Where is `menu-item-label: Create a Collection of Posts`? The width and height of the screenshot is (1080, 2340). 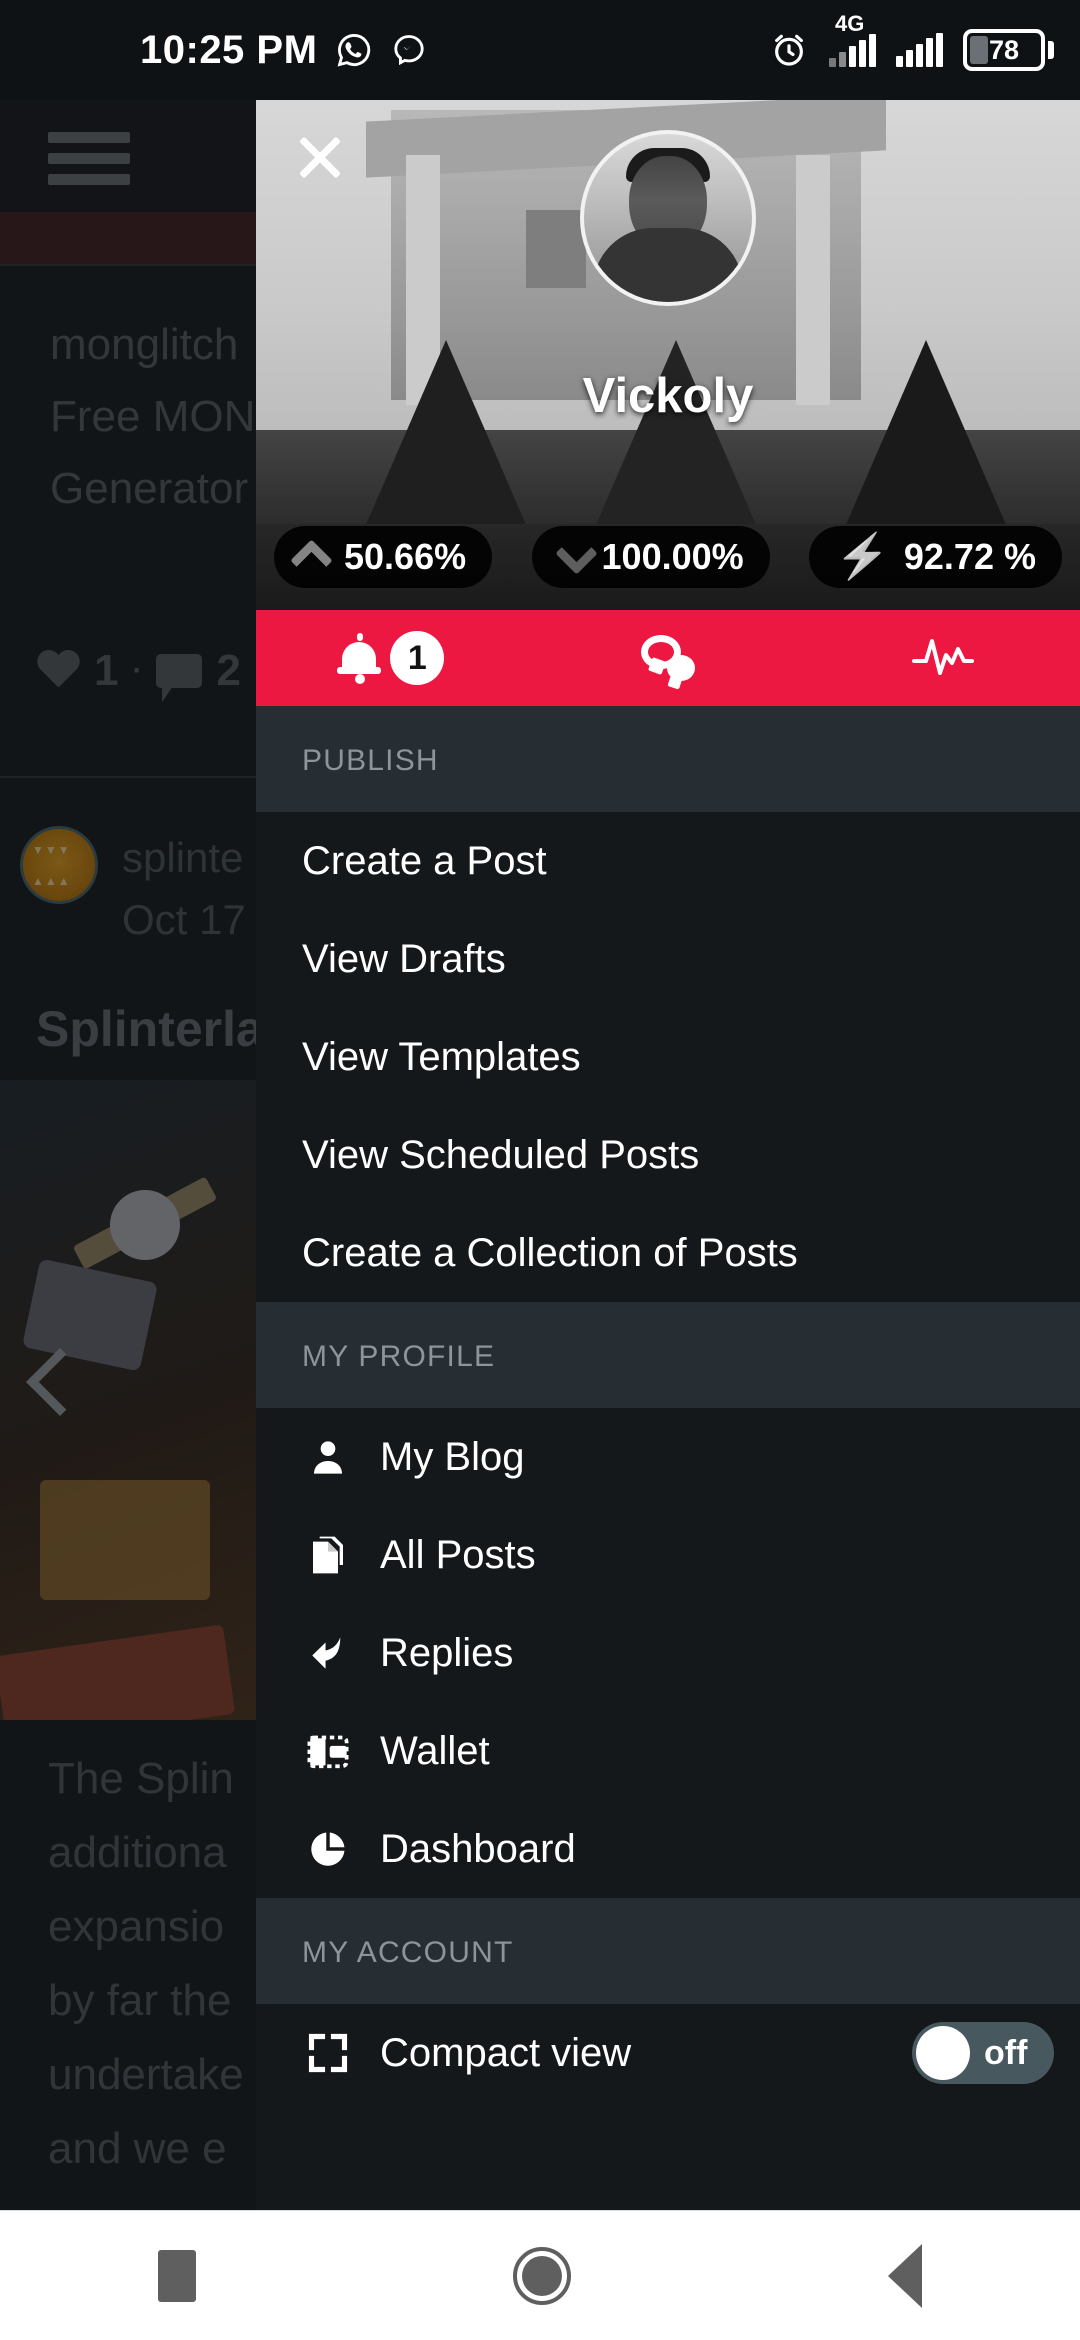
menu-item-label: Create a Collection of Posts is located at coordinates (550, 1252).